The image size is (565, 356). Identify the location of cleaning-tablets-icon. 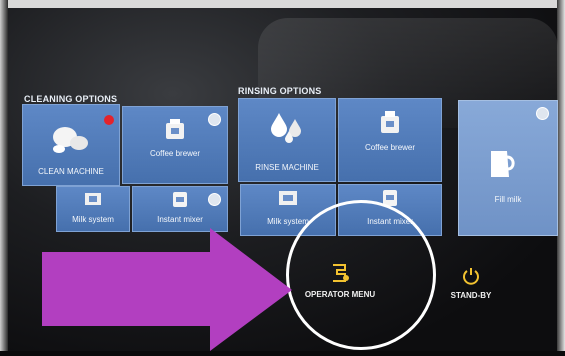
(71, 142).